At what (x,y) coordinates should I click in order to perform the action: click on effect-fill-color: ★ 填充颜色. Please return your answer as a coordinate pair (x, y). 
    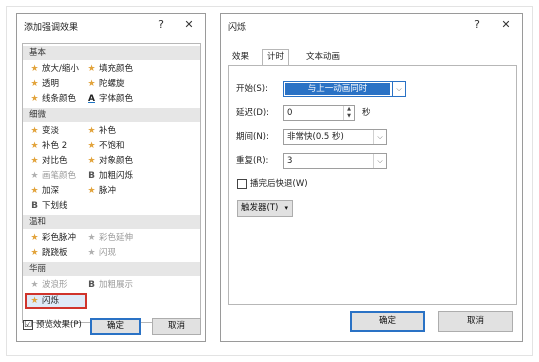
    Looking at the image, I should click on (109, 69).